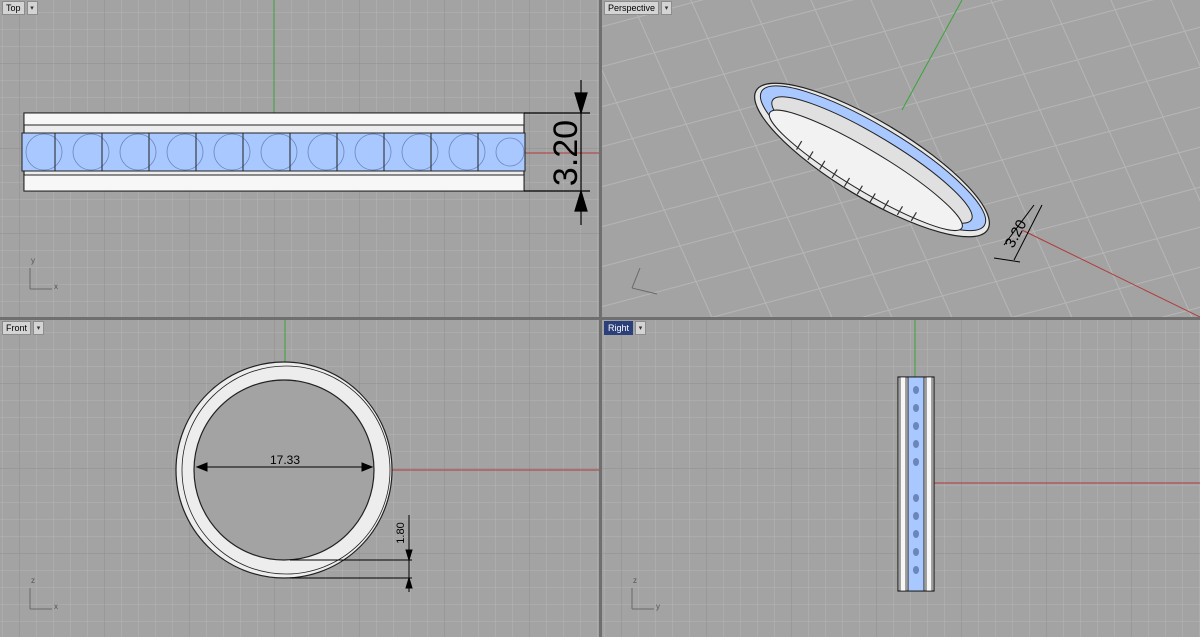 The height and width of the screenshot is (637, 1200). I want to click on viewport-title-label: Top, so click(13, 7).